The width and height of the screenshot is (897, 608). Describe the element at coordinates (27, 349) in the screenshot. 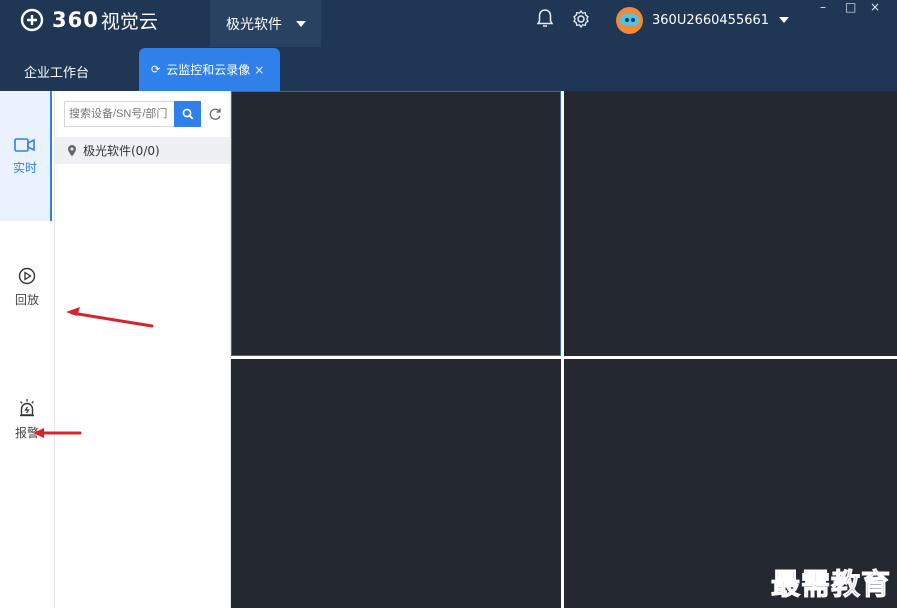

I see `side-nav: 实时 回放 报警` at that location.